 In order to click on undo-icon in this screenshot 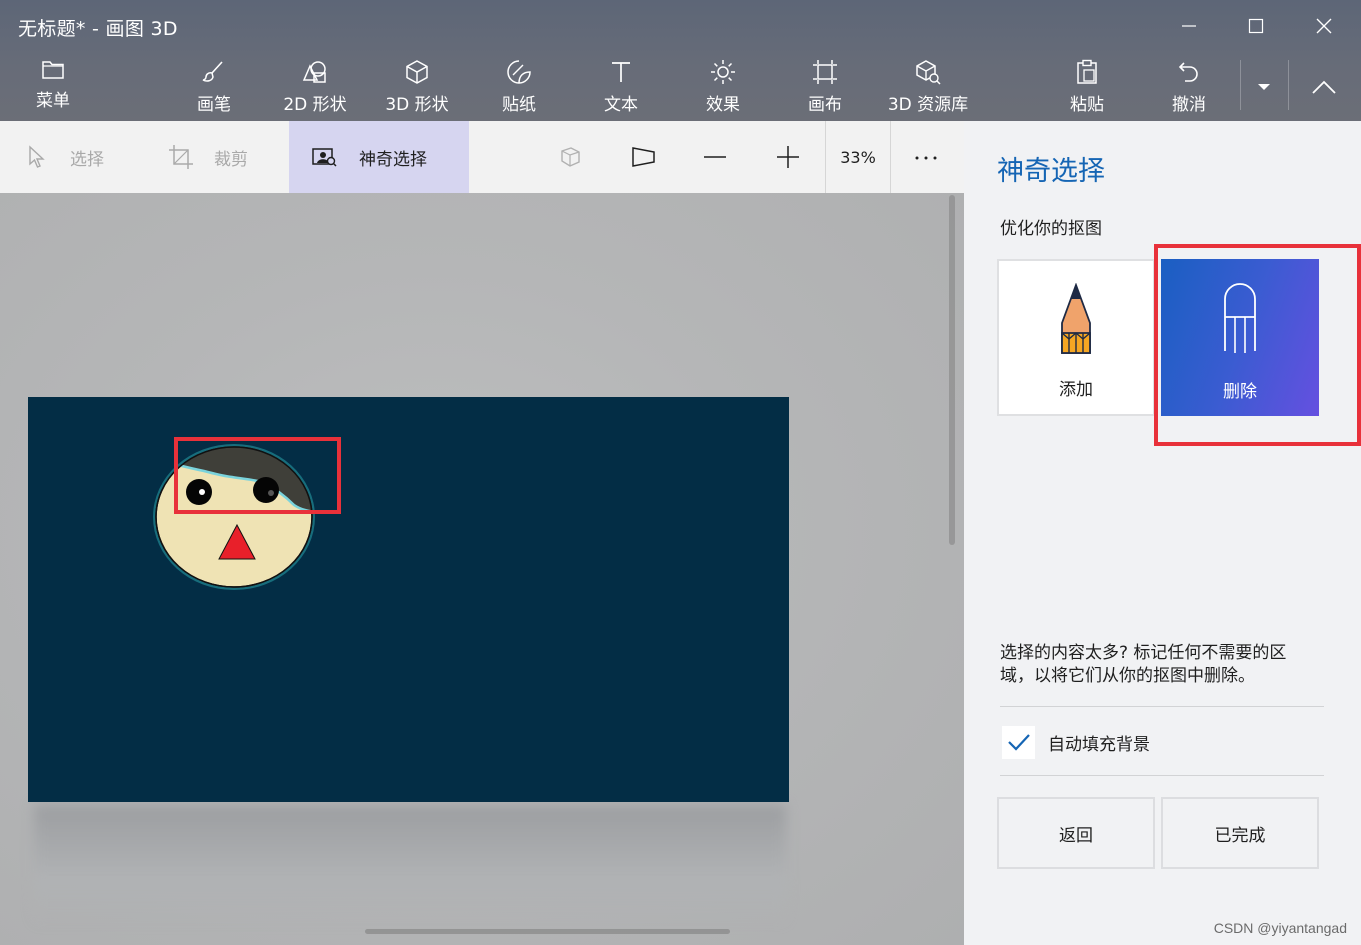, I will do `click(1188, 72)`.